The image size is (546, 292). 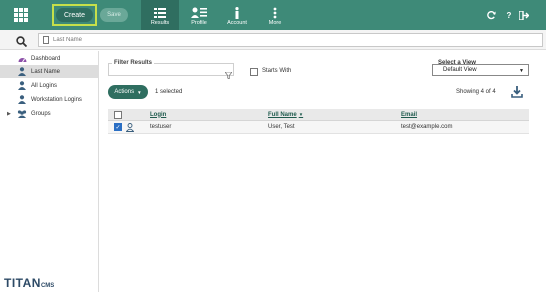 I want to click on sidebar-item-label: Workstation Logins, so click(x=56, y=99).